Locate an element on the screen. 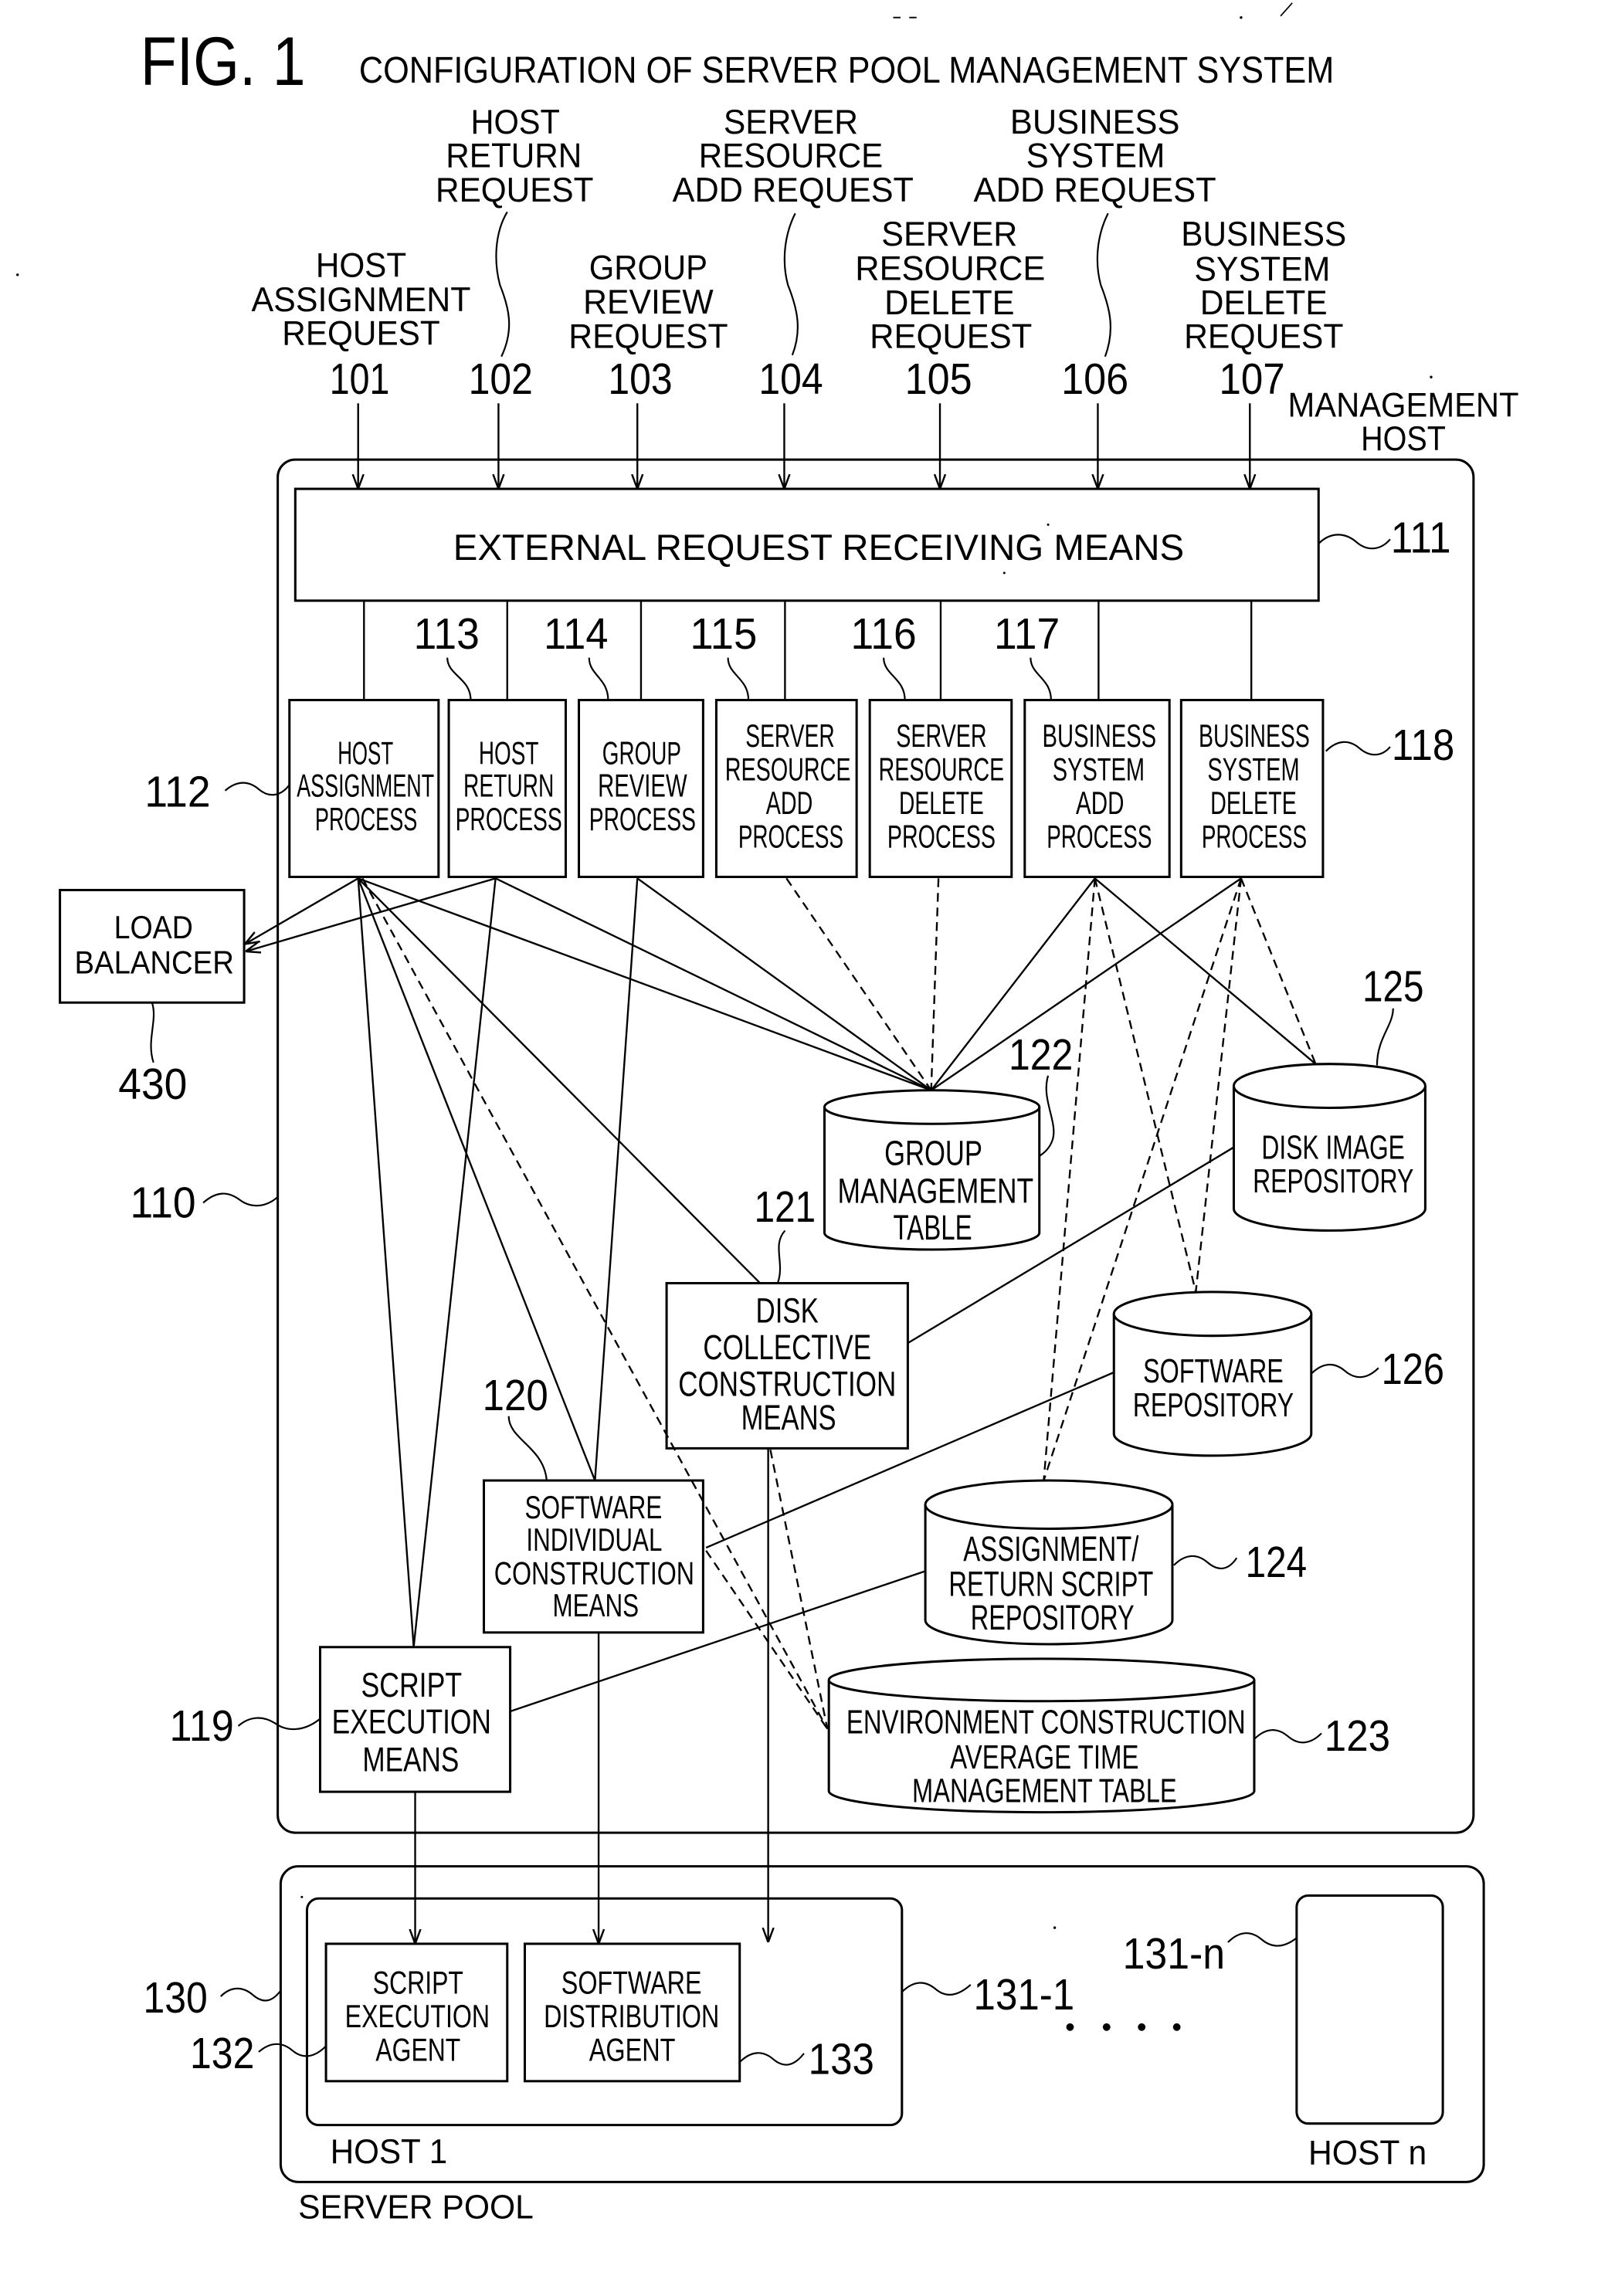  reference-number: 120 is located at coordinates (515, 1396).